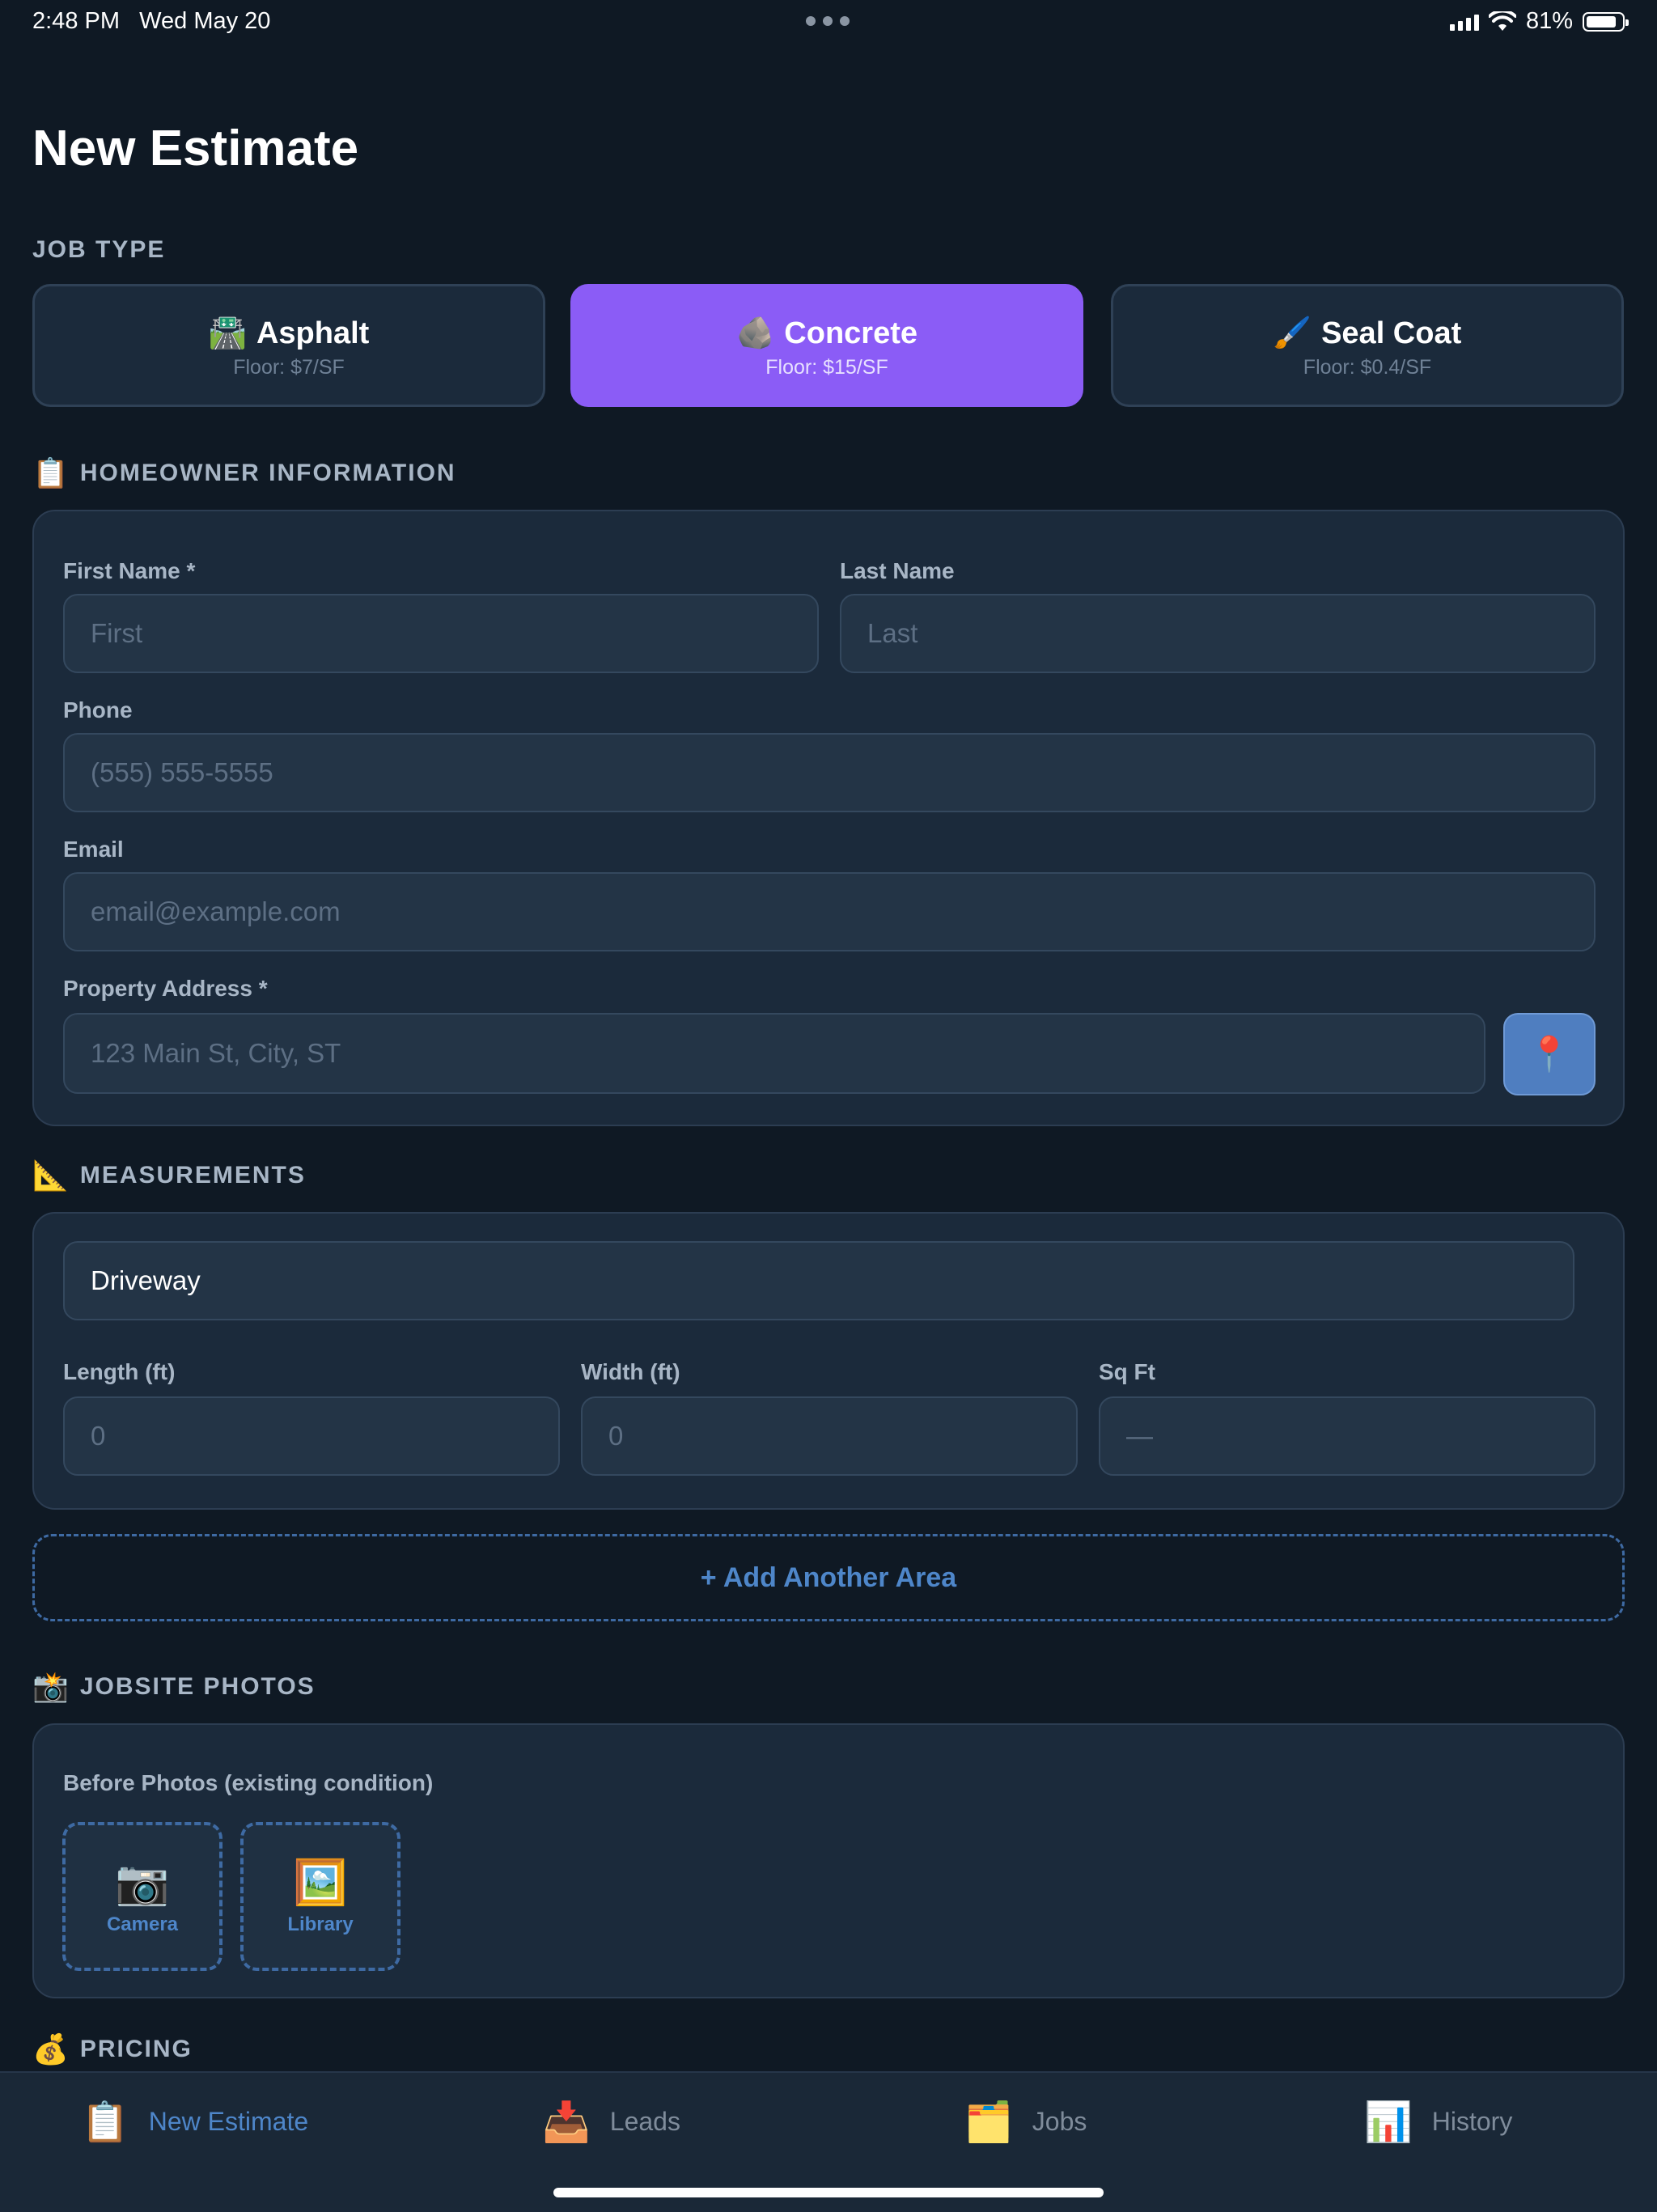 This screenshot has height=2212, width=1657. I want to click on camera-flash-icon: 📸, so click(50, 1686).